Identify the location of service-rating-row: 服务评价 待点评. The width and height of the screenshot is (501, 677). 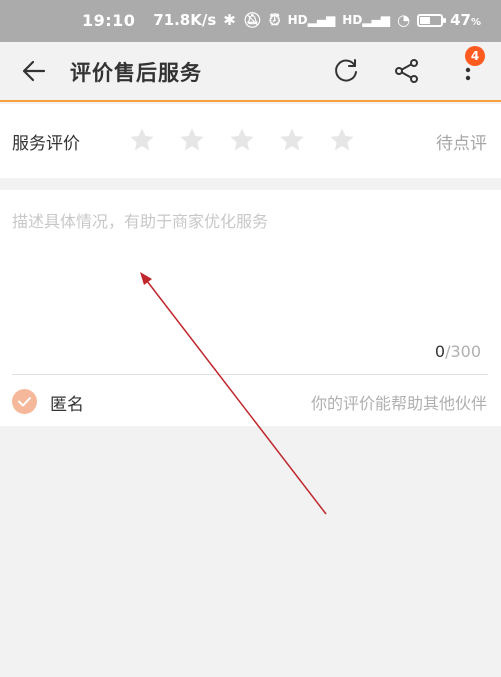
(250, 141).